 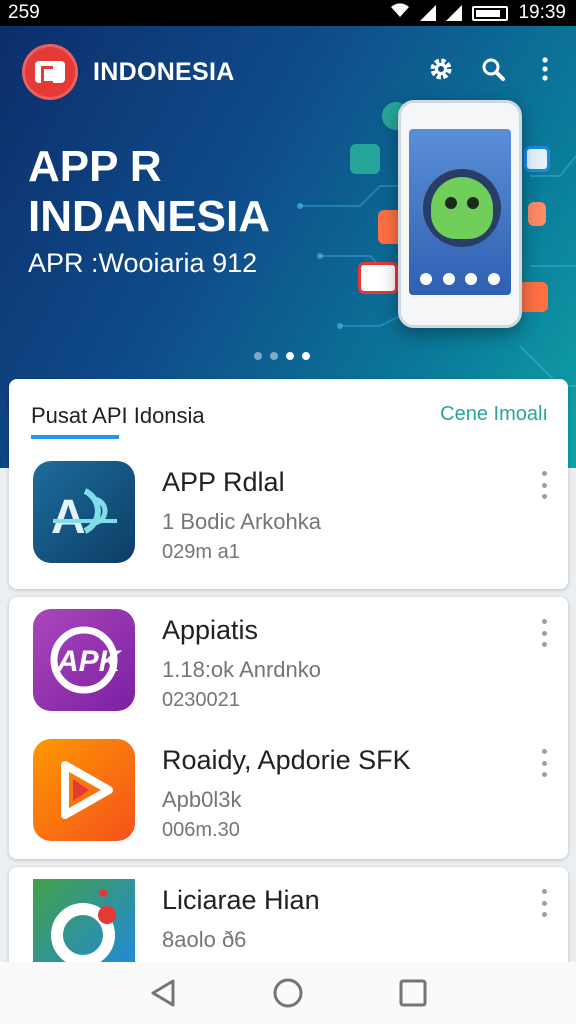 I want to click on apk-logo-icon: APK, so click(x=84, y=660).